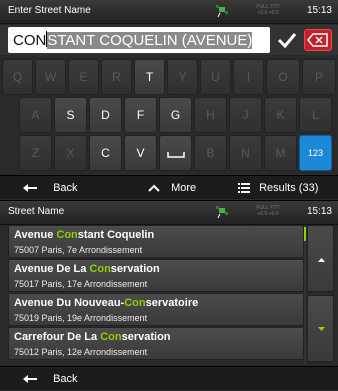  Describe the element at coordinates (49, 10) in the screenshot. I see `screen-title: Enter Street Name` at that location.